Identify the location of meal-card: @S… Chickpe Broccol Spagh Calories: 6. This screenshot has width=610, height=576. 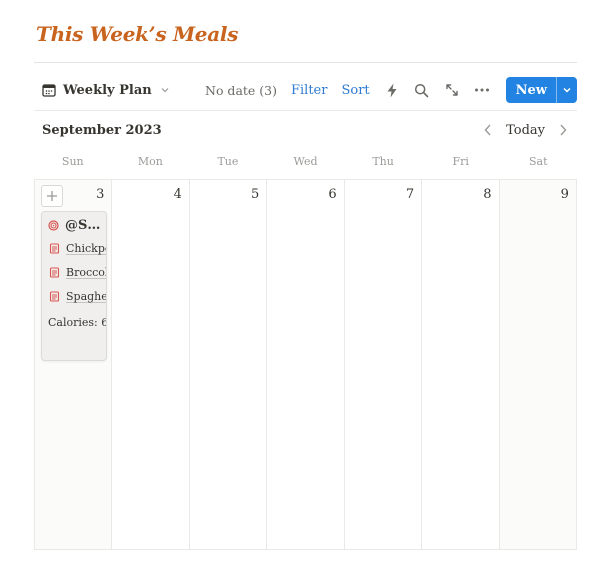
(74, 286).